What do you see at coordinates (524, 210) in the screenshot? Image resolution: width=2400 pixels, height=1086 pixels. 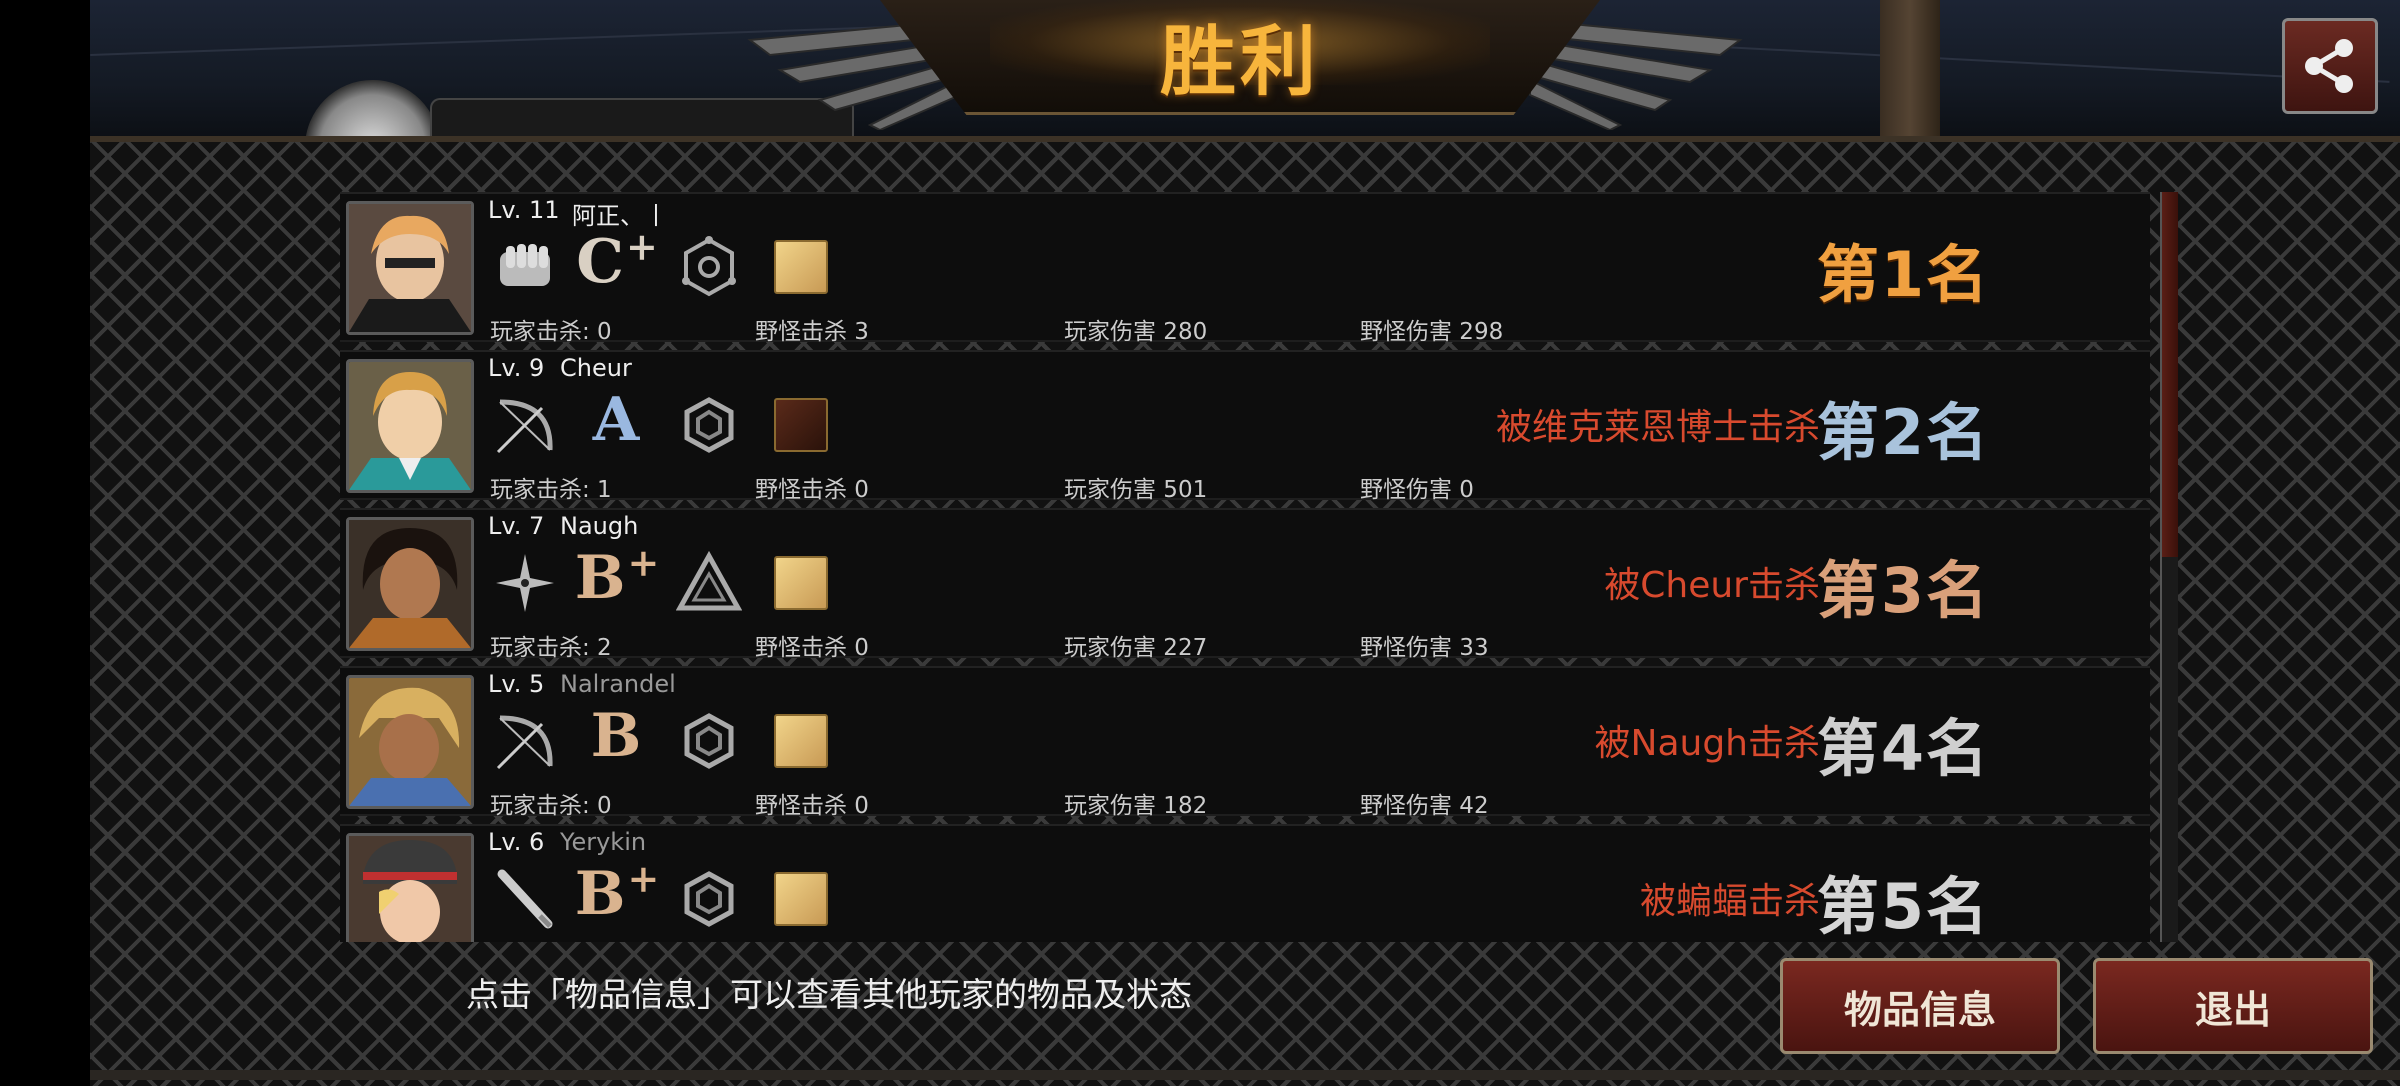 I see `player-level: Lv. 11` at bounding box center [524, 210].